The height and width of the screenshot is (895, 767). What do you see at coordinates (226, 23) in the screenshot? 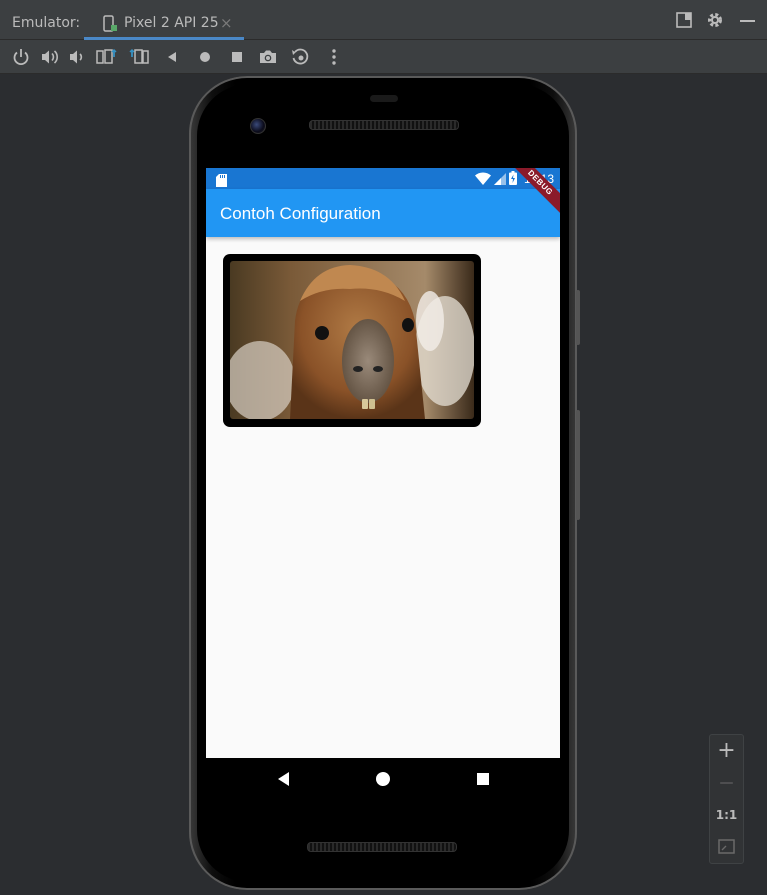
I see `close-tab-icon: ×` at bounding box center [226, 23].